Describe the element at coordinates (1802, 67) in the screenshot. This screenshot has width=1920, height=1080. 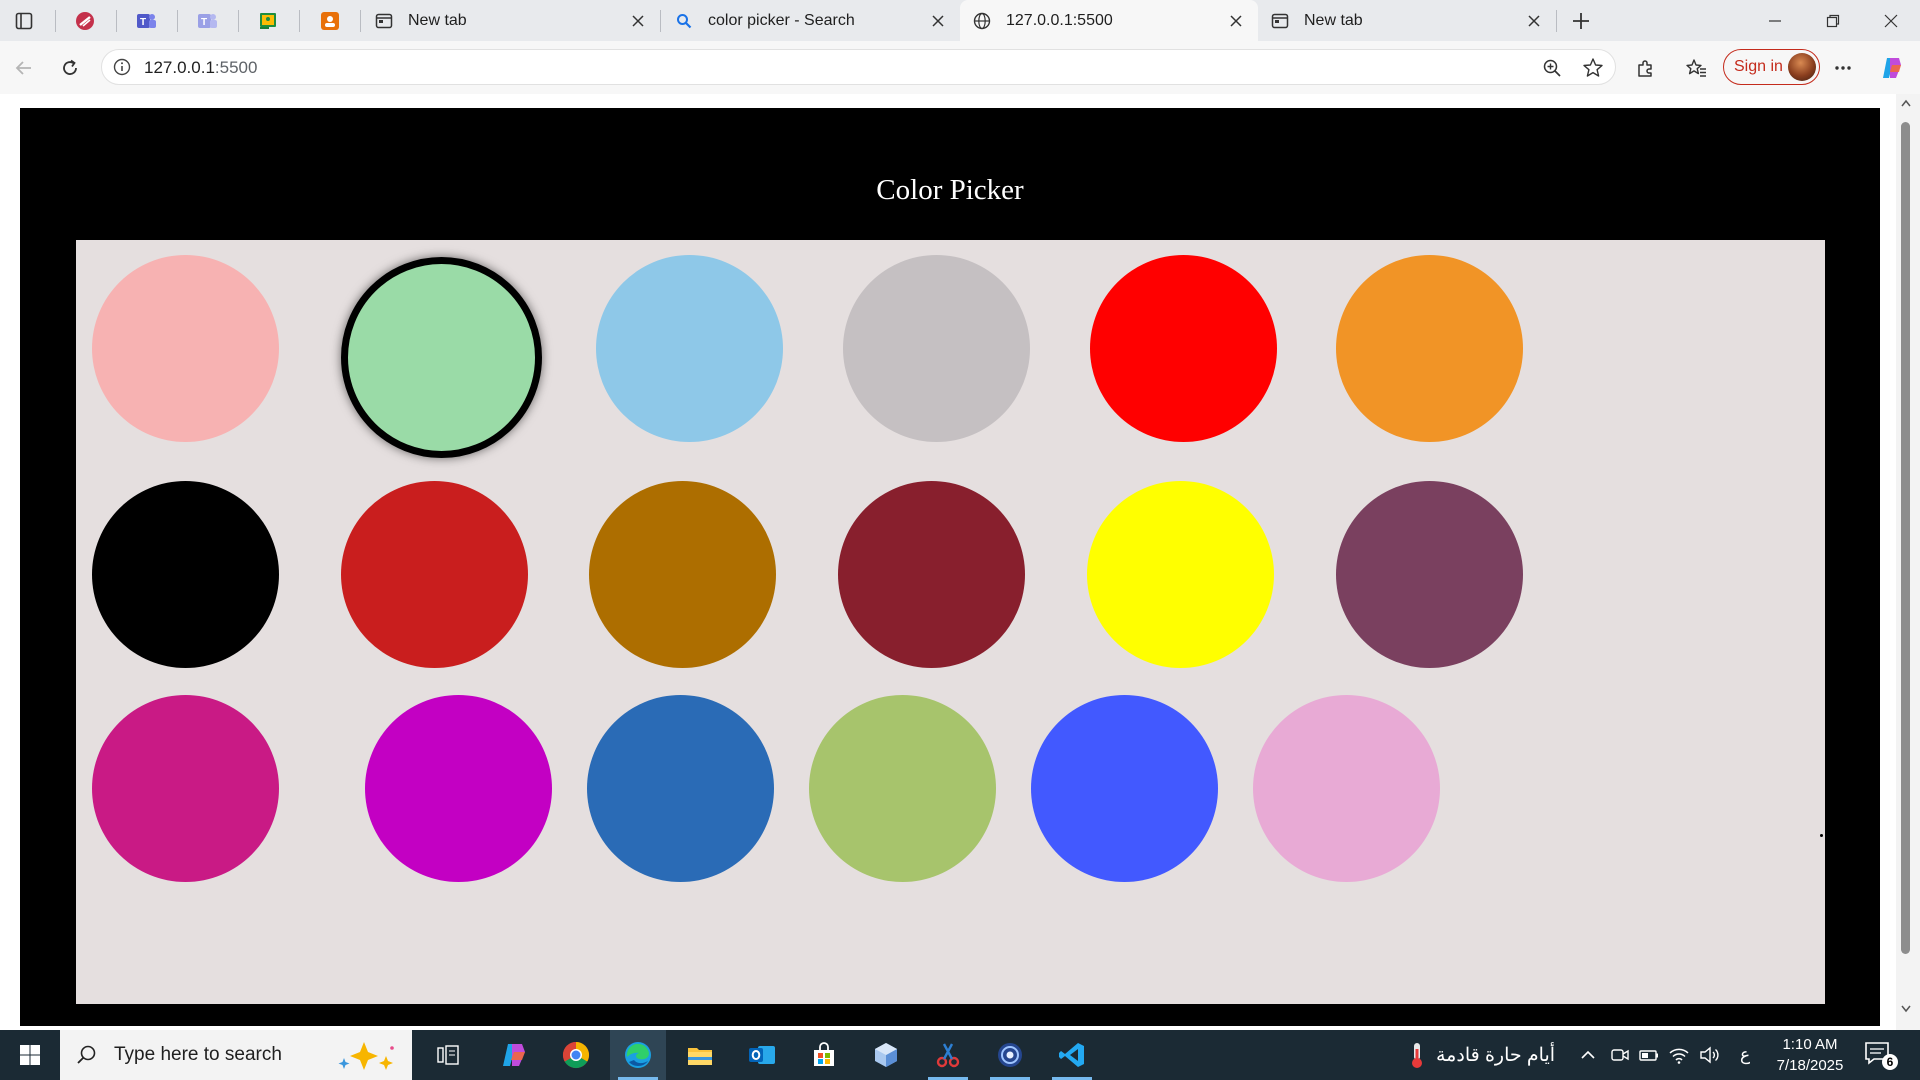
I see `avatar` at that location.